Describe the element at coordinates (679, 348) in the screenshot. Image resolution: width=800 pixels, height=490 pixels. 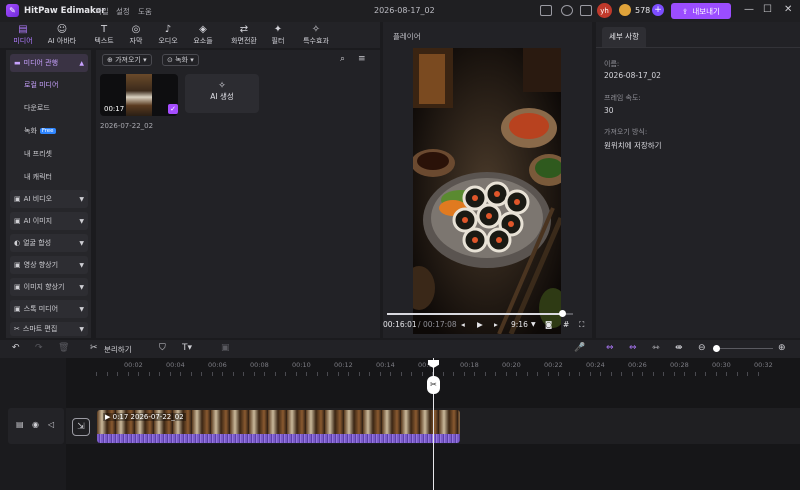
I see `zoom-fit-icon: ⇼` at that location.